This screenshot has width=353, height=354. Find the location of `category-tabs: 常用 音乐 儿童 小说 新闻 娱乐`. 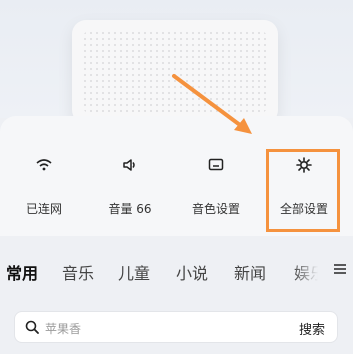

category-tabs: 常用 音乐 儿童 小说 新闻 娱乐 is located at coordinates (176, 270).